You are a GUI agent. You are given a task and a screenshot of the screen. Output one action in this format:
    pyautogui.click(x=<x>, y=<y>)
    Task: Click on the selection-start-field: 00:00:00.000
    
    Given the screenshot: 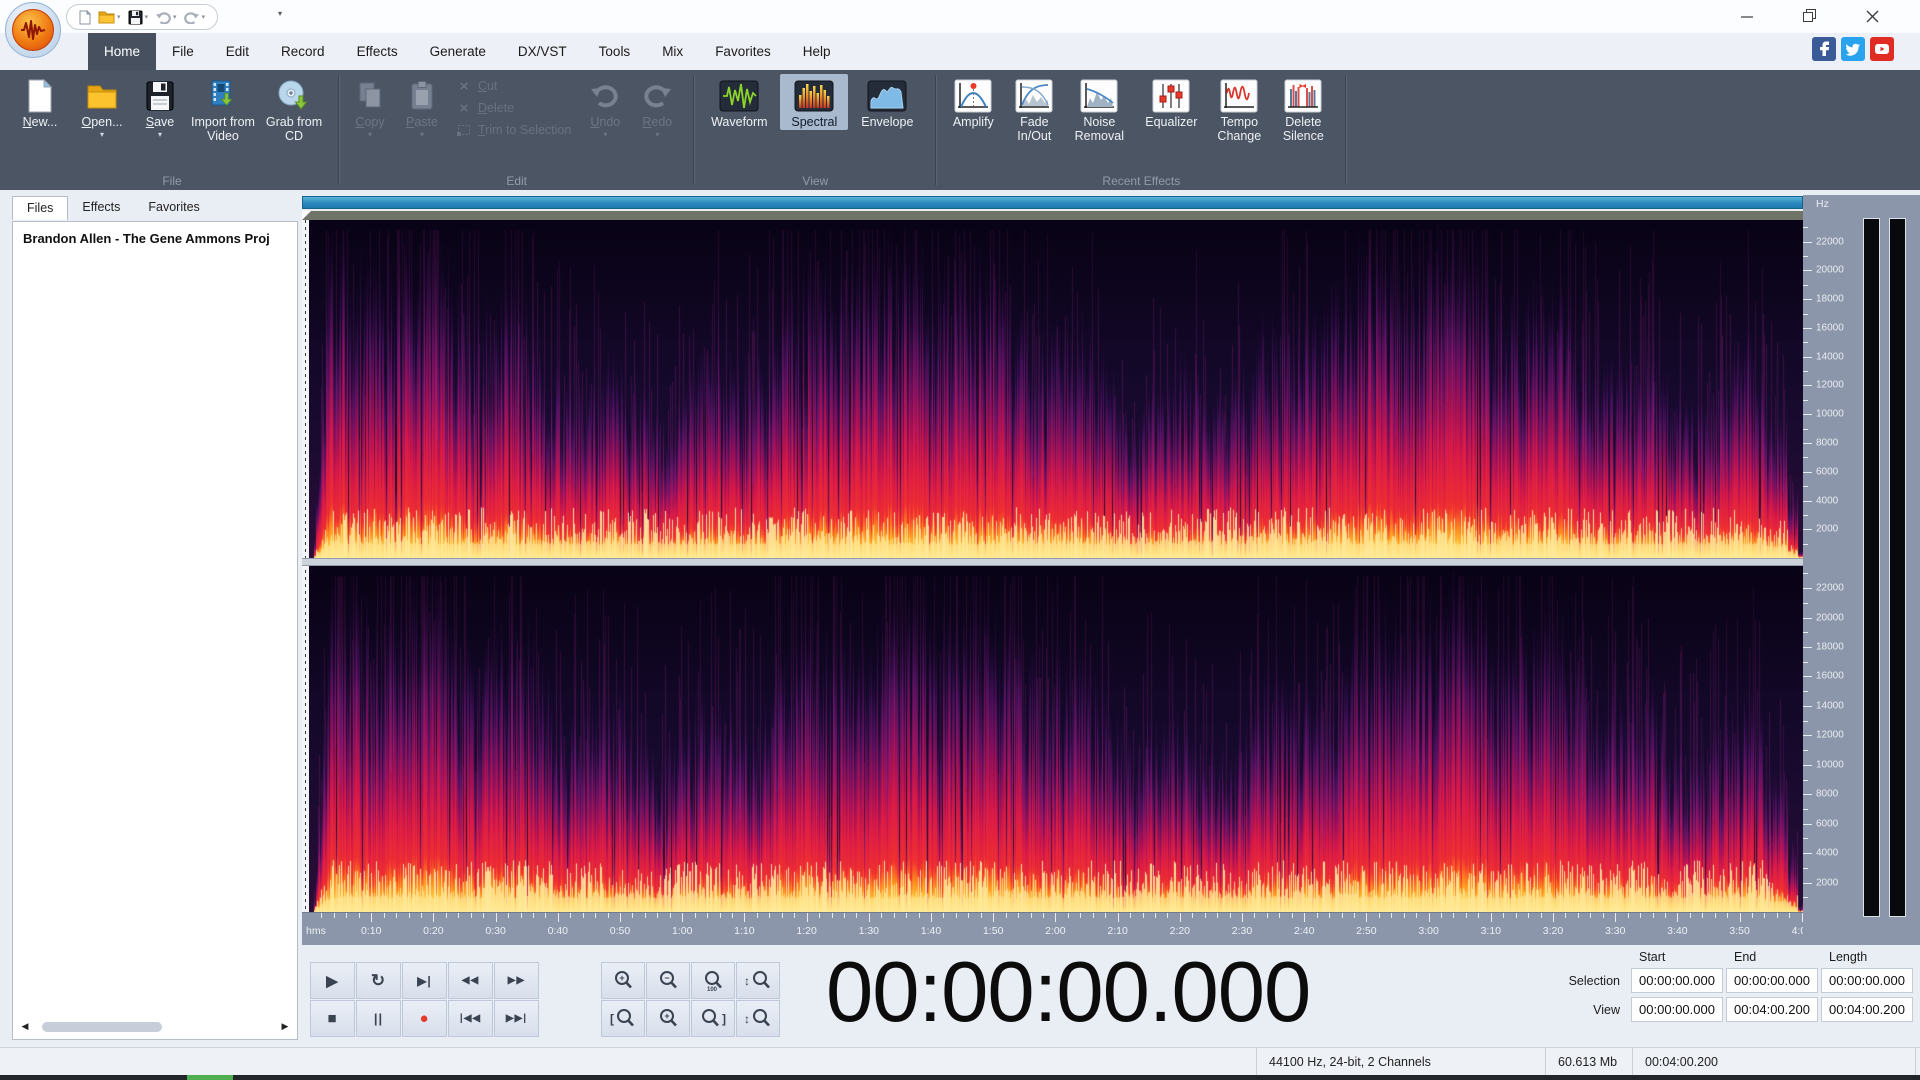 What is the action you would take?
    pyautogui.click(x=1677, y=980)
    